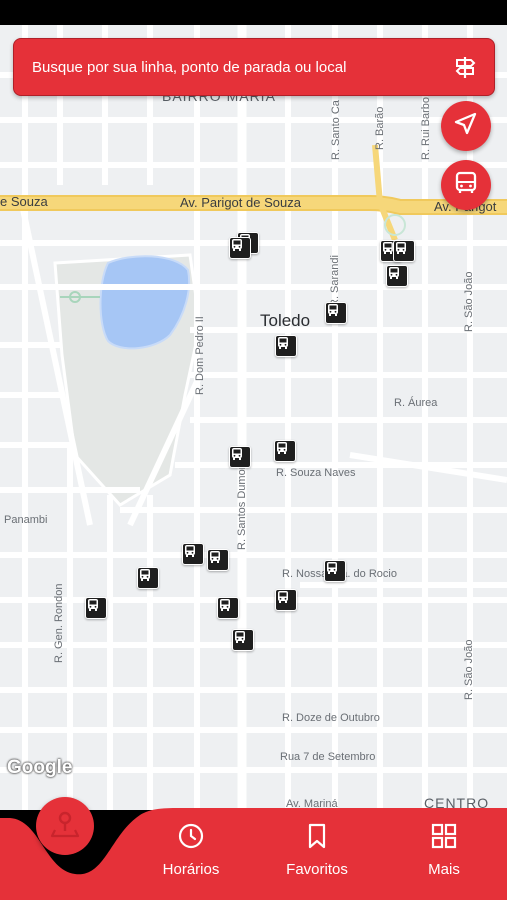 Image resolution: width=507 pixels, height=900 pixels. Describe the element at coordinates (380, 128) in the screenshot. I see `street-label: R. Barão` at that location.